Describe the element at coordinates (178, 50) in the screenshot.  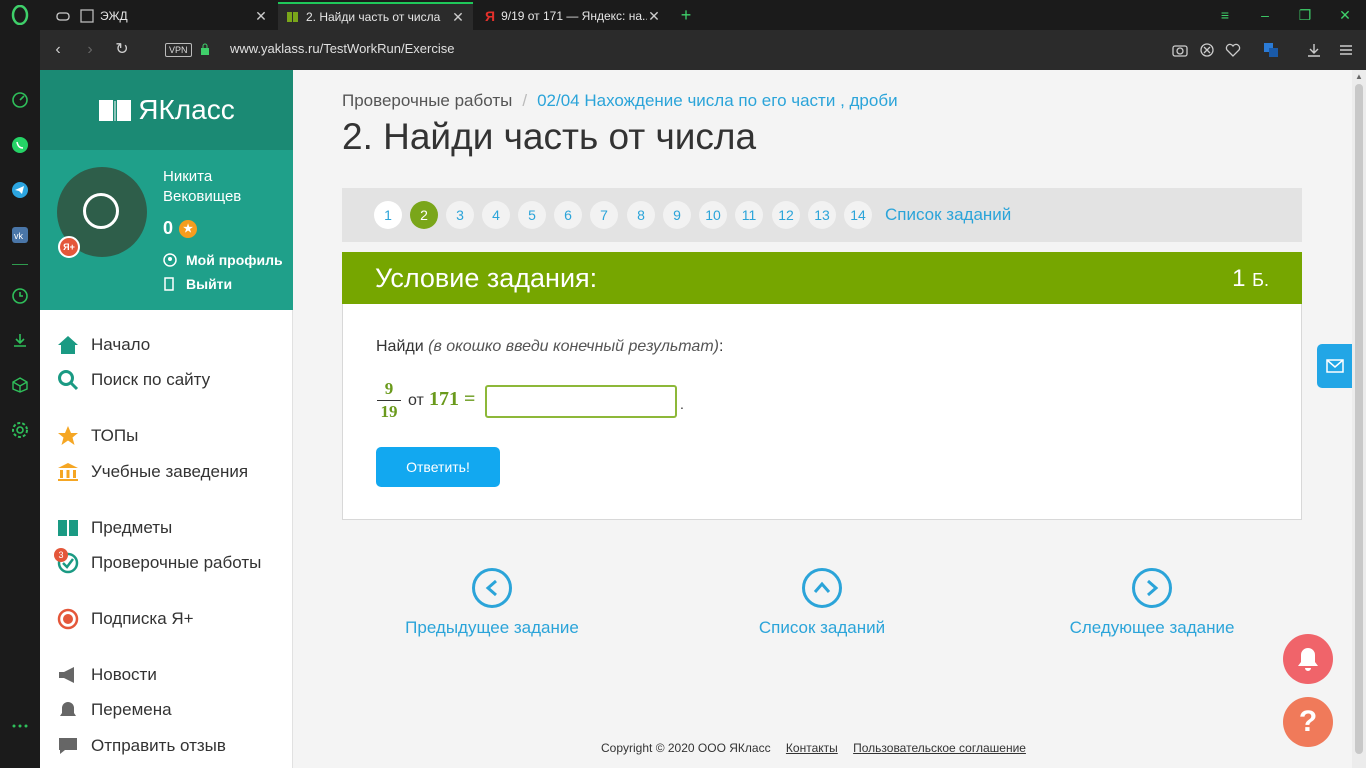
I see `vpn-badge: VPN` at that location.